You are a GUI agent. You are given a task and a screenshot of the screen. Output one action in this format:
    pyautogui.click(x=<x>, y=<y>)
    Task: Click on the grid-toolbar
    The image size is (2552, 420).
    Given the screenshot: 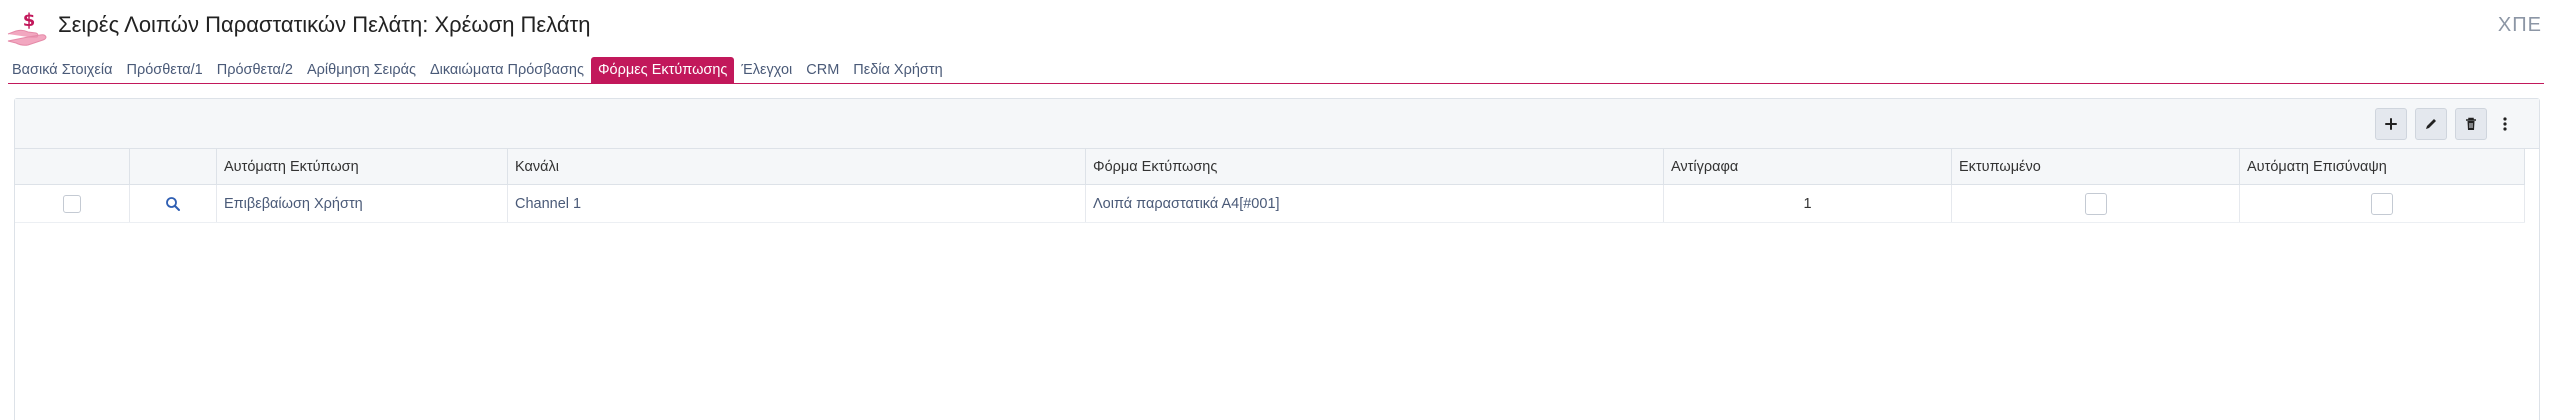 What is the action you would take?
    pyautogui.click(x=1277, y=124)
    